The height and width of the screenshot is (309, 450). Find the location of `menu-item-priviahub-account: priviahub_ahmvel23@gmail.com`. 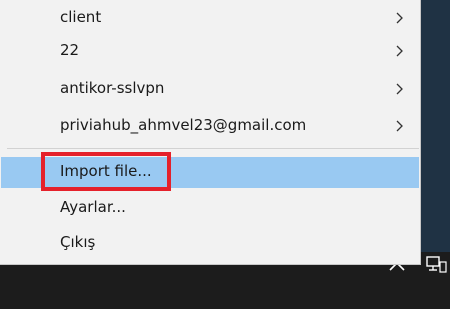

menu-item-priviahub-account: priviahub_ahmvel23@gmail.com is located at coordinates (210, 126).